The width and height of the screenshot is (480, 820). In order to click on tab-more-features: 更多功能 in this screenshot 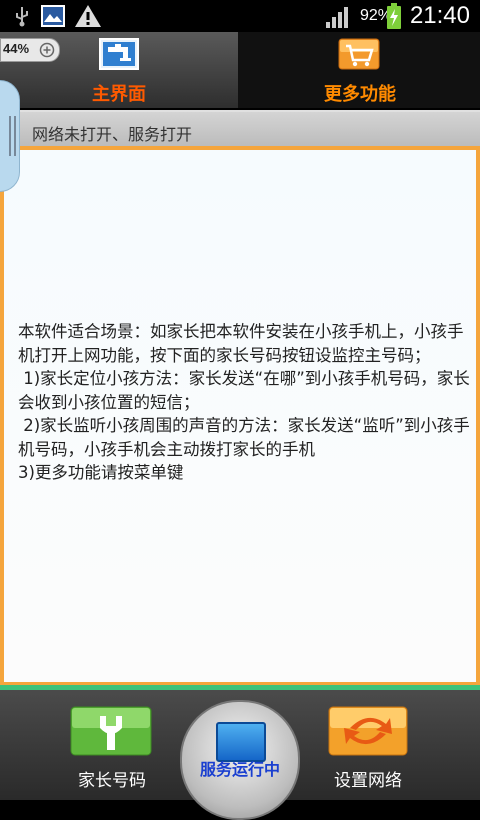, I will do `click(360, 70)`.